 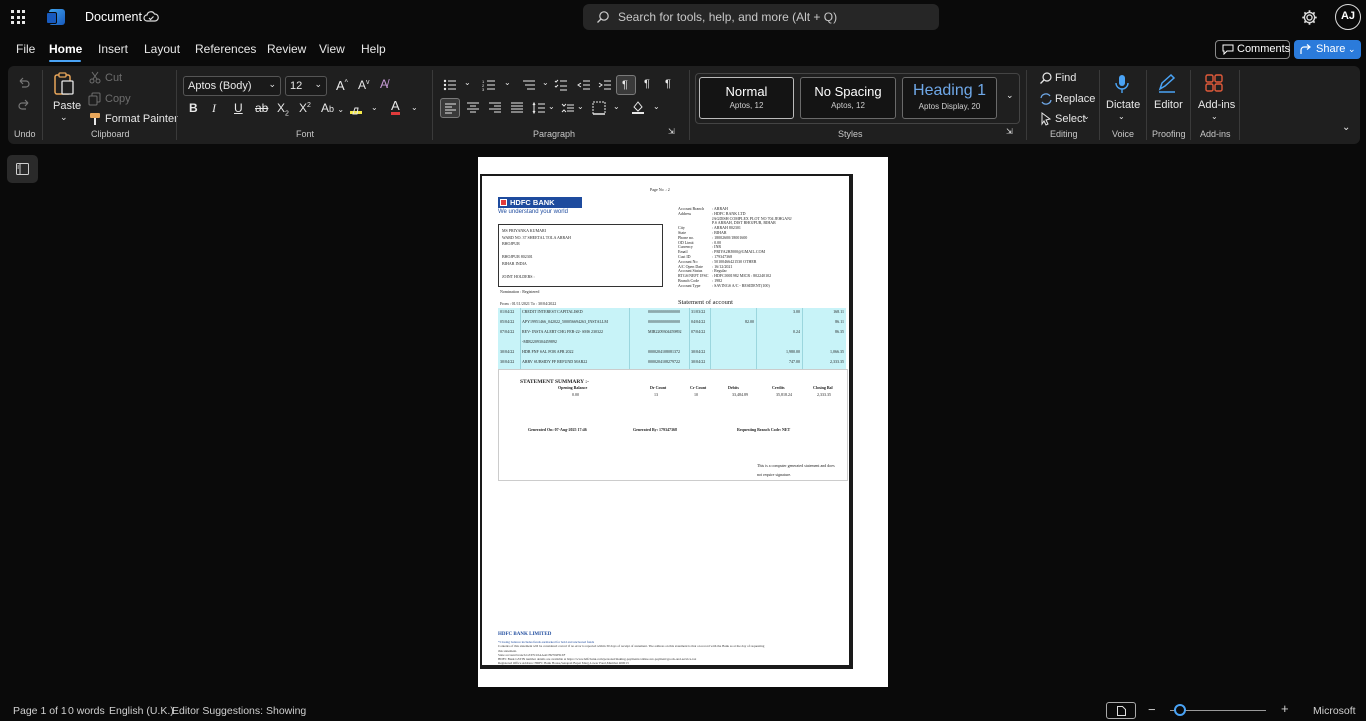 What do you see at coordinates (95, 99) in the screenshot?
I see `copy-icon` at bounding box center [95, 99].